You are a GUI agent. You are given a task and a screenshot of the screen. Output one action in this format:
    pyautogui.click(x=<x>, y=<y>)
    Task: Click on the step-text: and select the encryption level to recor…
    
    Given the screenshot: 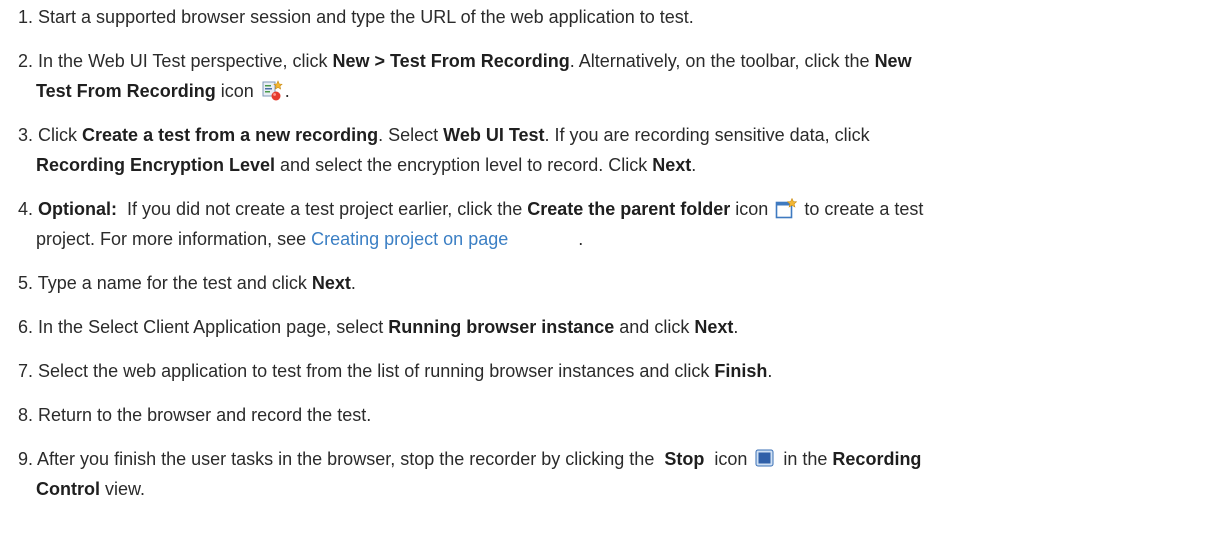 What is the action you would take?
    pyautogui.click(x=464, y=165)
    